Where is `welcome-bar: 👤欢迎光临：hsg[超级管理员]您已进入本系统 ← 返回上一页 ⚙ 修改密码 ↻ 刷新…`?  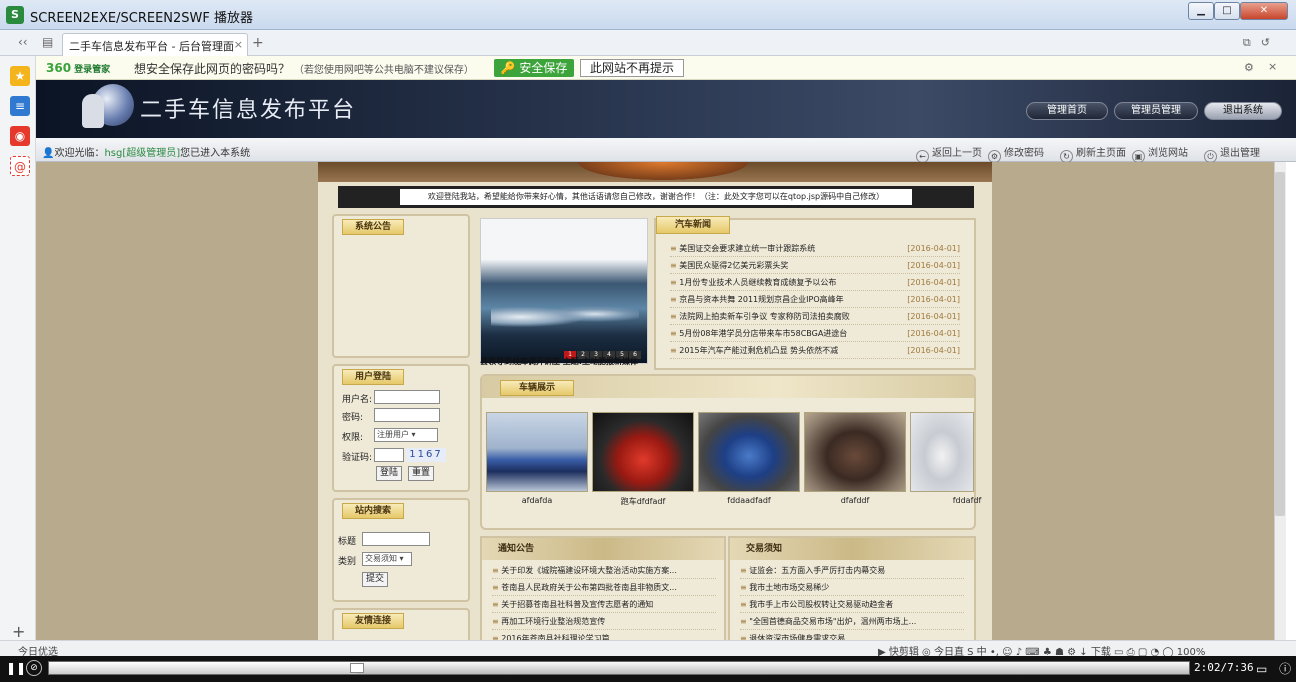
welcome-bar: 👤欢迎光临：hsg[超级管理员]您已进入本系统 ← 返回上一页 ⚙ 修改密码 ↻ 刷新… is located at coordinates (666, 150).